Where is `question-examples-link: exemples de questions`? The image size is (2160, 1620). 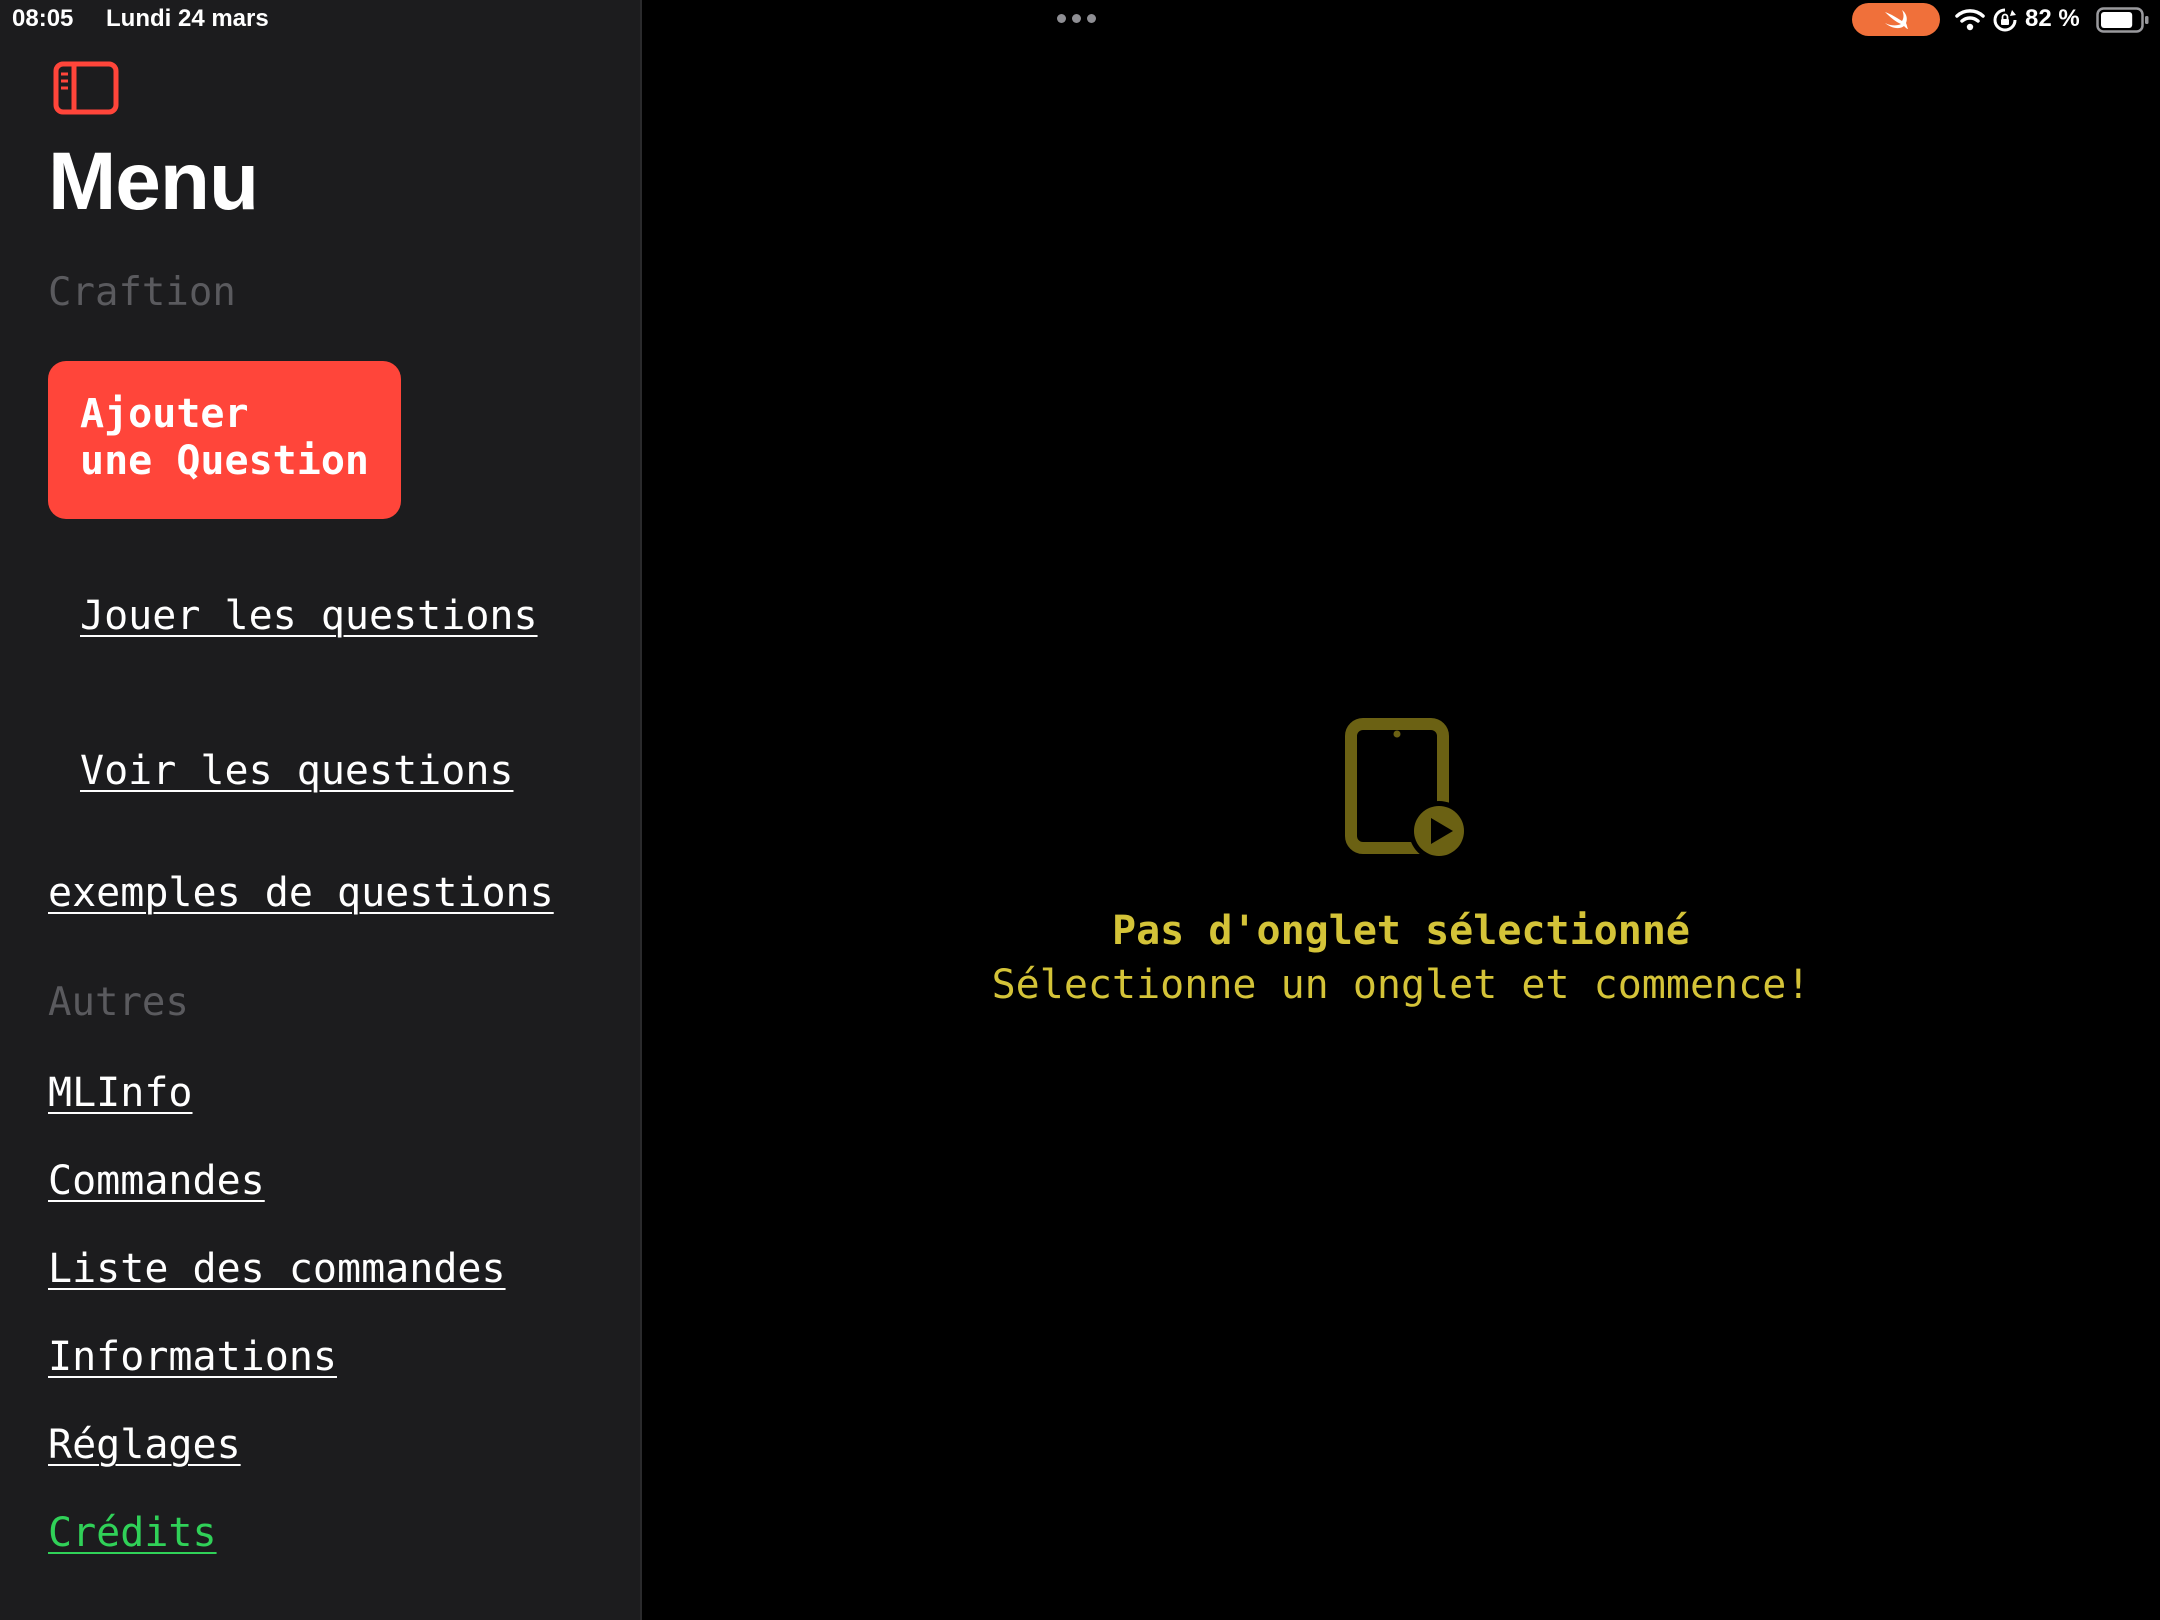
question-examples-link: exemples de questions is located at coordinates (301, 893).